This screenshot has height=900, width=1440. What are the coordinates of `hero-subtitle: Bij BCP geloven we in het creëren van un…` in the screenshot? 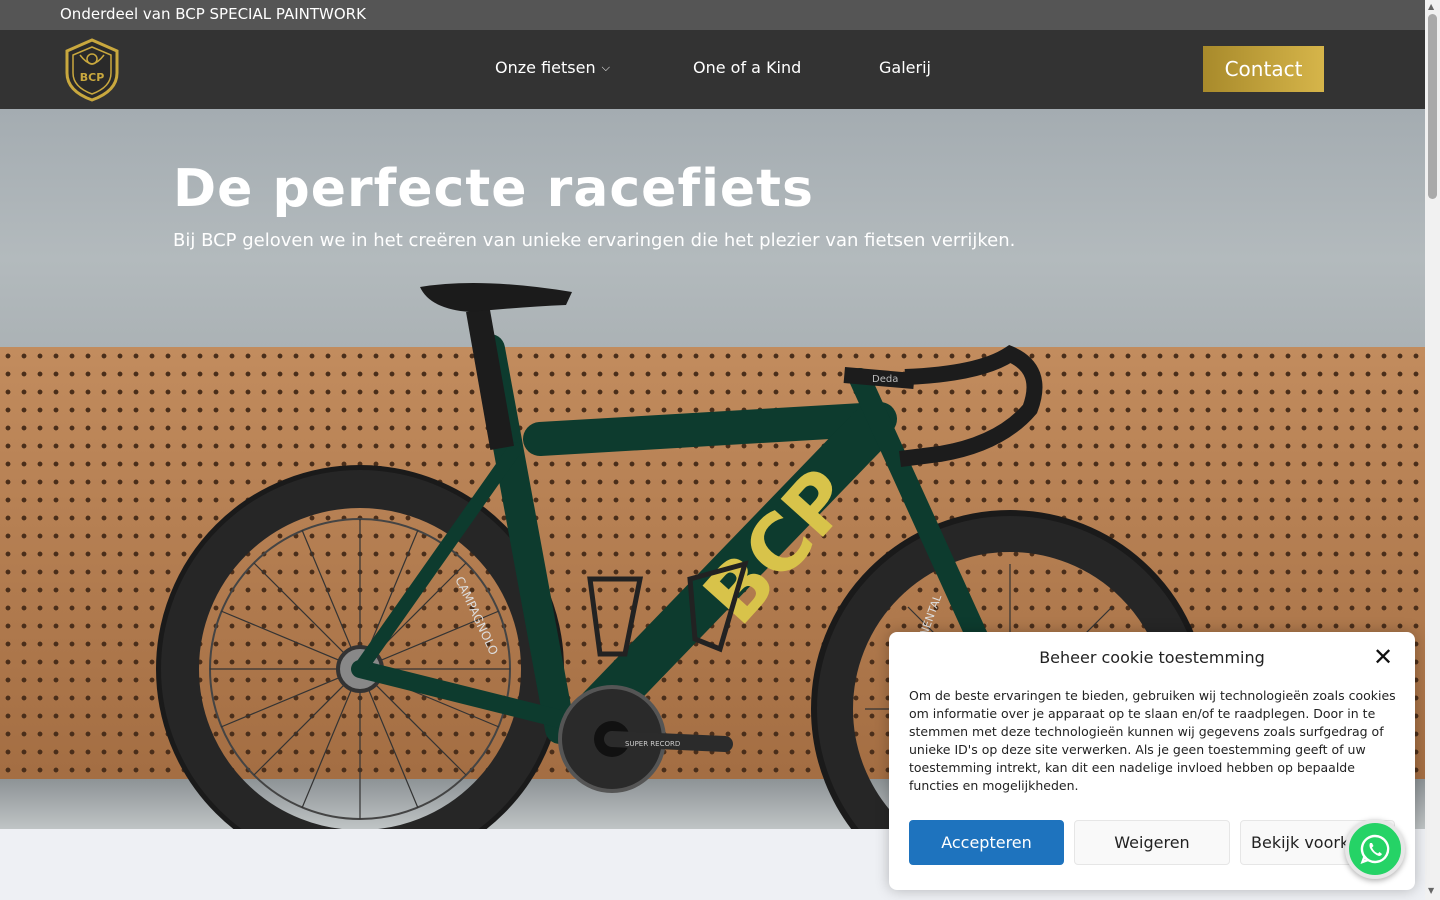 It's located at (594, 240).